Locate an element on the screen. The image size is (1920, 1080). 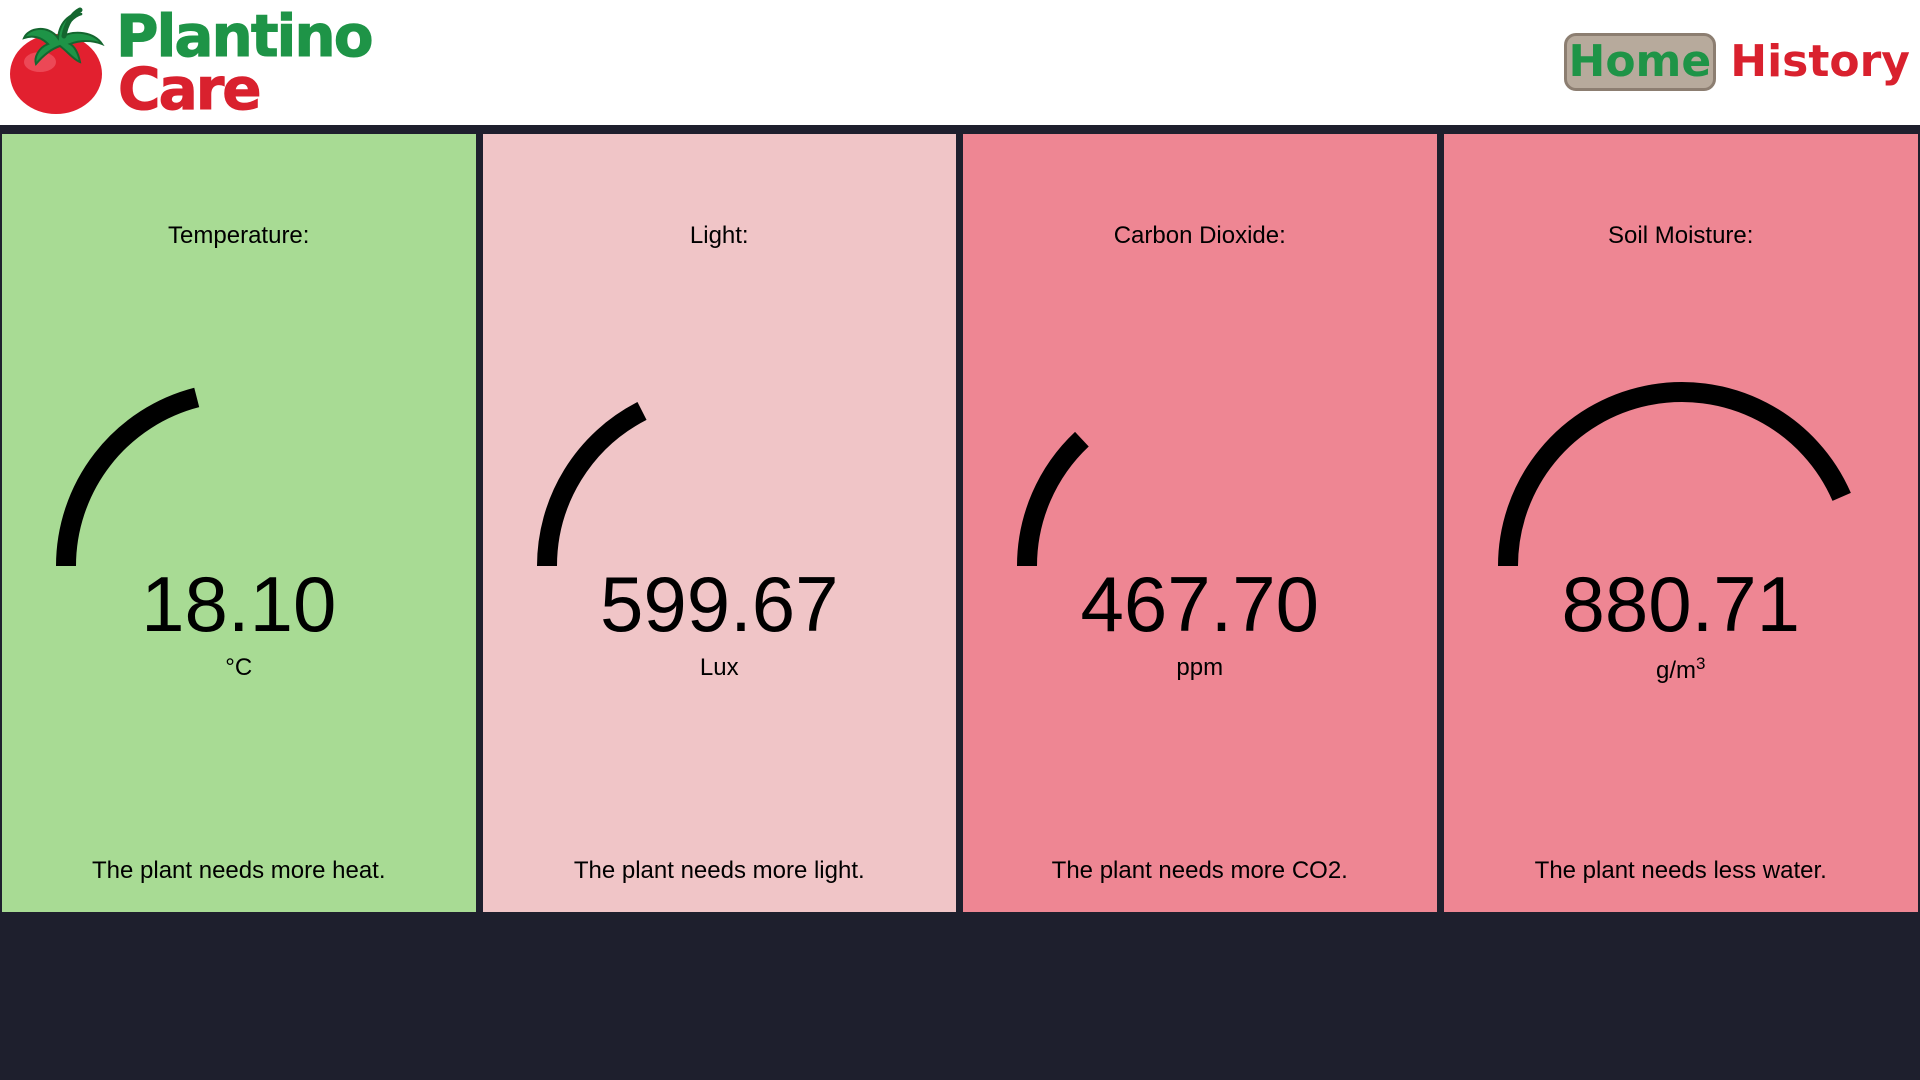
main-nav: Home History is located at coordinates (1736, 62).